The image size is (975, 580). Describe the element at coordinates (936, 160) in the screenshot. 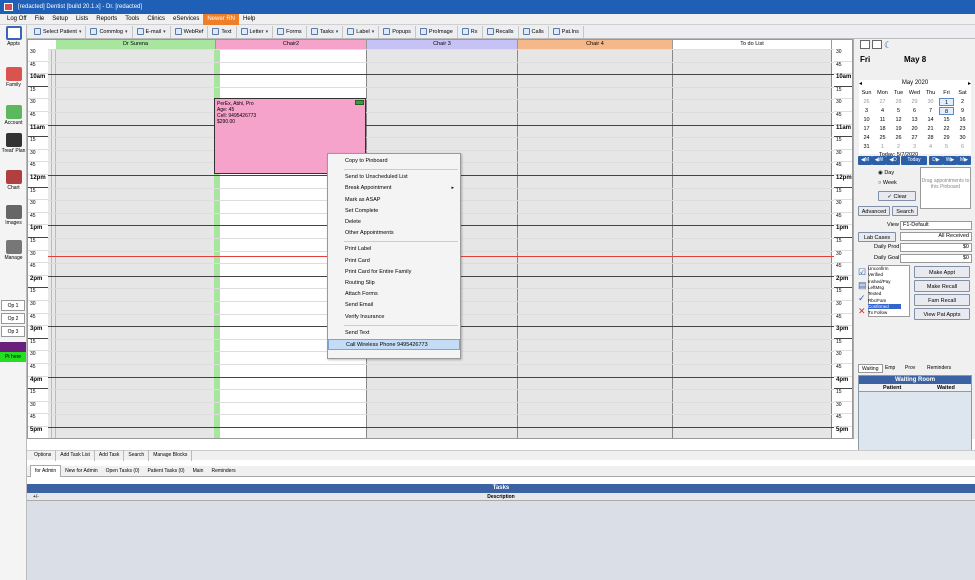

I see `nav-next-day-button: D▶` at that location.